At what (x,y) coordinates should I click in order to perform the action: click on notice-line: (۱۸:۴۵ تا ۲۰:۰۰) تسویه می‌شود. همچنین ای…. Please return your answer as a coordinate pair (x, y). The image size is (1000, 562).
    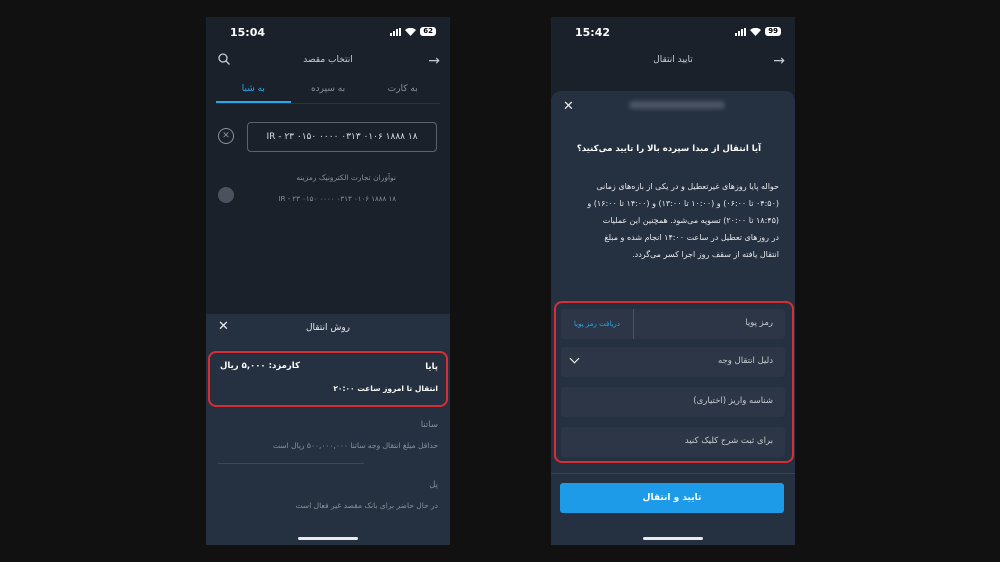
    Looking at the image, I should click on (690, 220).